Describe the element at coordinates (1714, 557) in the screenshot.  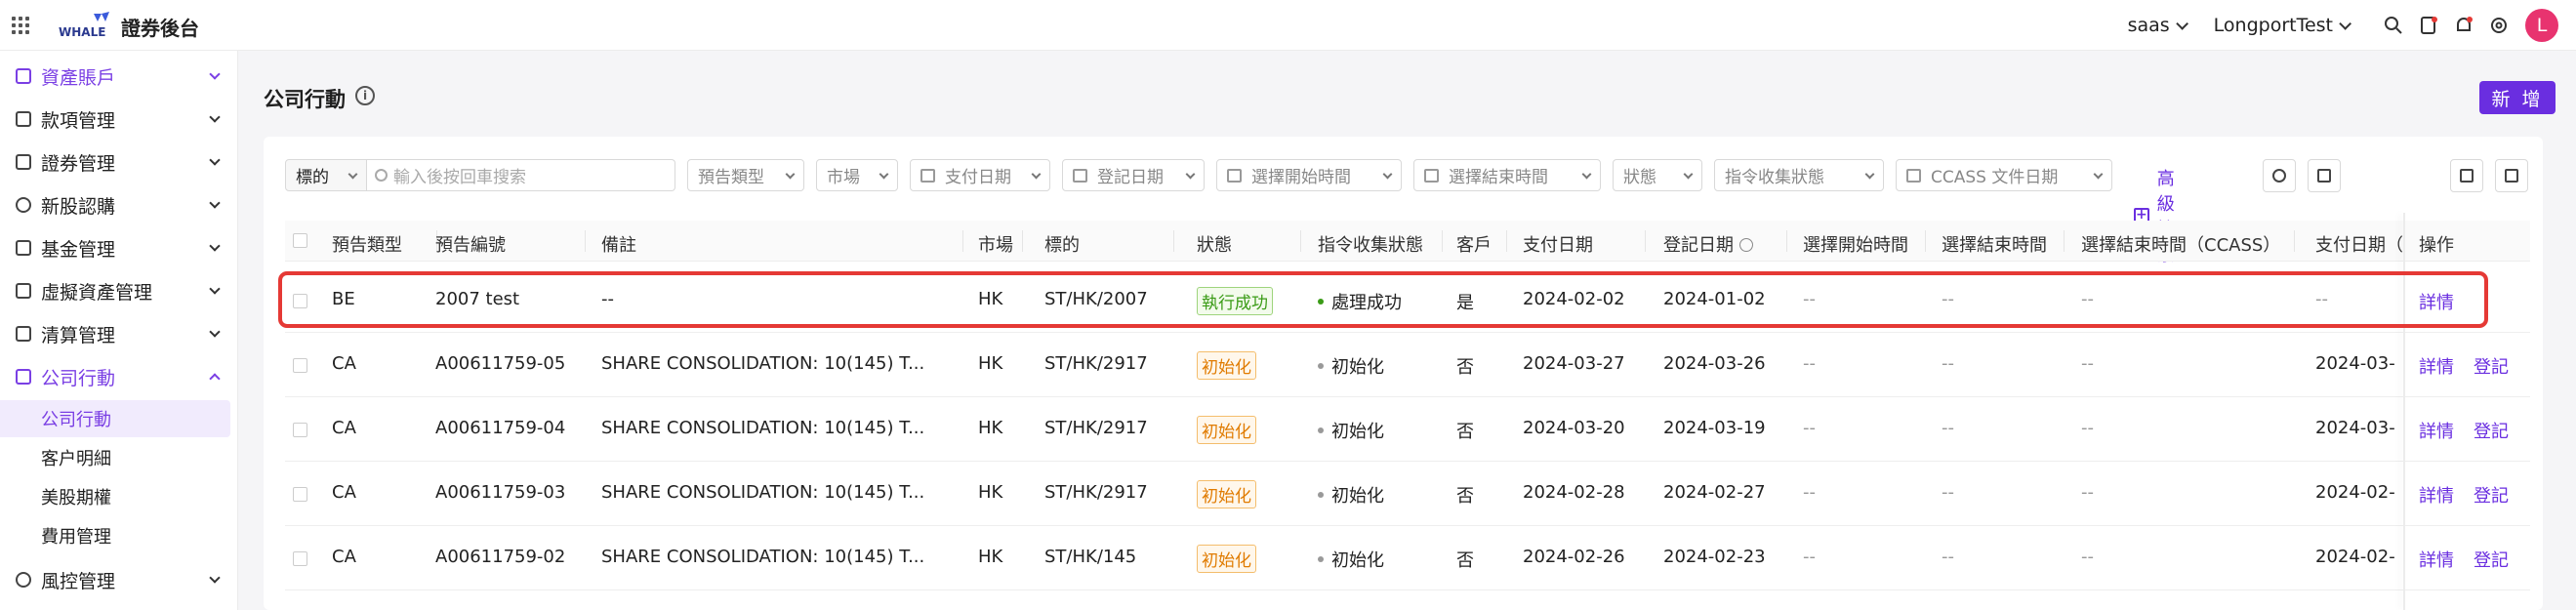
I see `cell-record-date: 2024-02-23` at that location.